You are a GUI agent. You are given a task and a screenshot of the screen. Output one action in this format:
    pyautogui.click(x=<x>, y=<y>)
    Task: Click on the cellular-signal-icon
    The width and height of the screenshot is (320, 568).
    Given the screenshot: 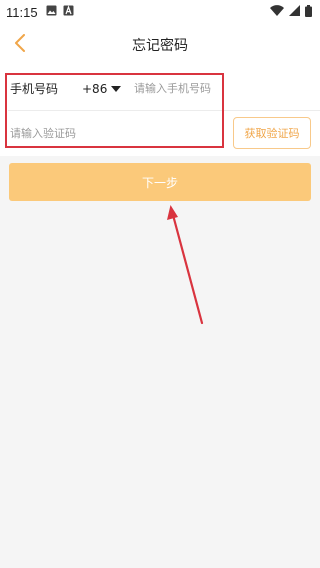 What is the action you would take?
    pyautogui.click(x=294, y=12)
    